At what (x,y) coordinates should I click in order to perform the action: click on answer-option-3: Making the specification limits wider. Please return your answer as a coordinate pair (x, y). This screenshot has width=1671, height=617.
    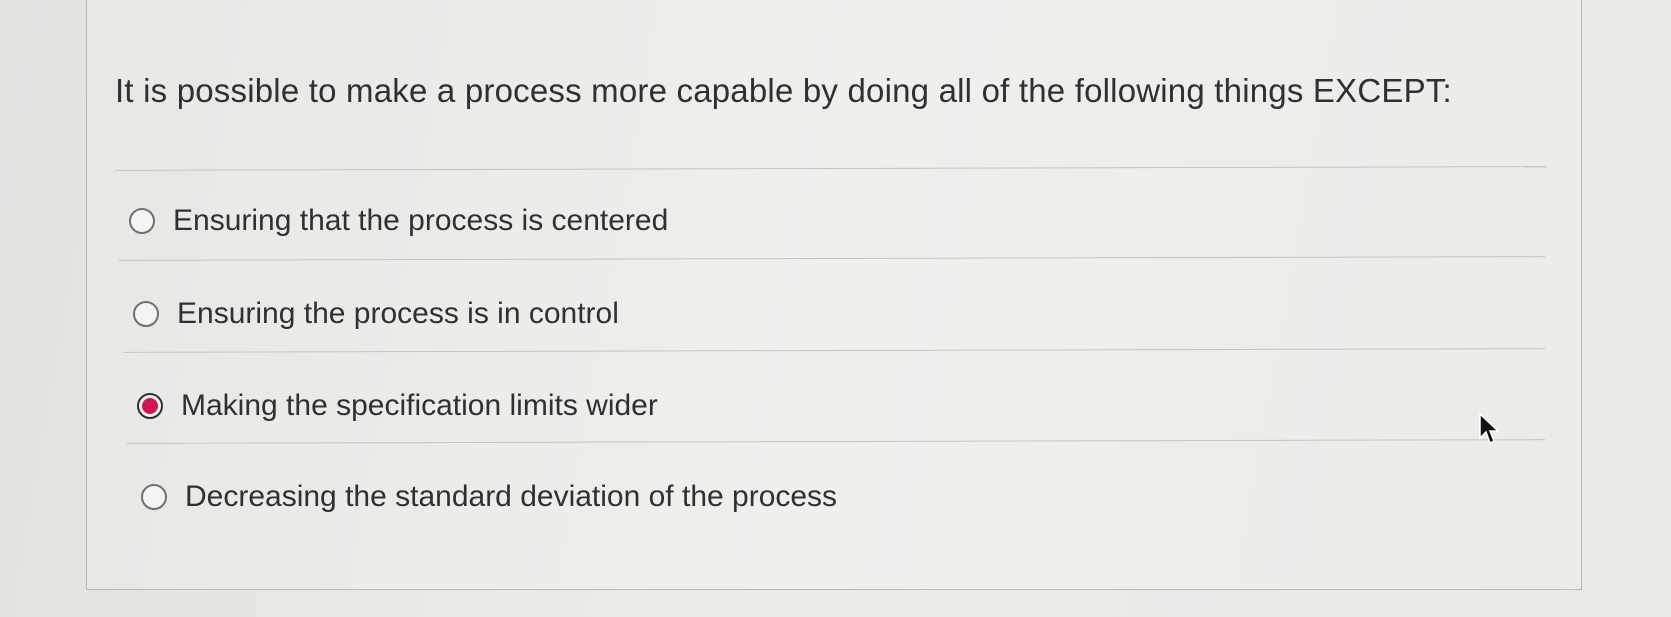
    Looking at the image, I should click on (397, 406).